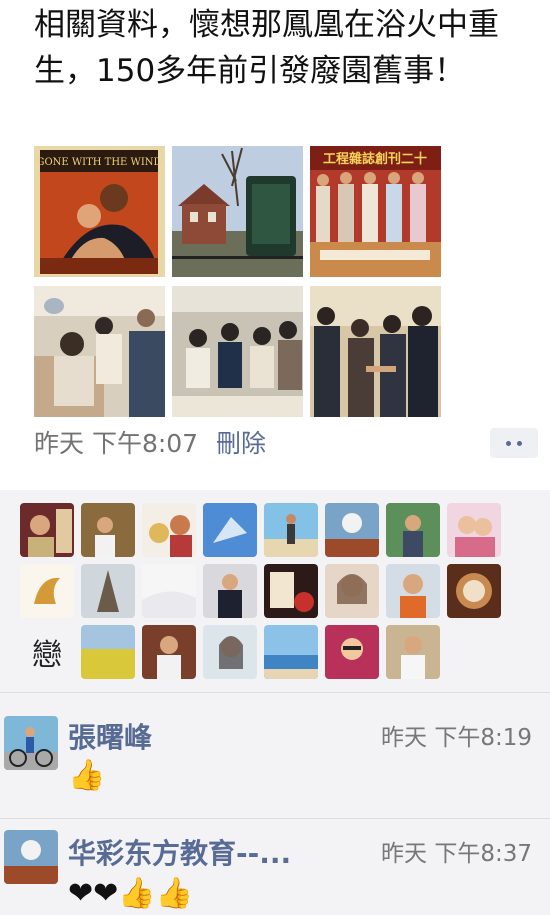  I want to click on more-actions-button, so click(514, 443).